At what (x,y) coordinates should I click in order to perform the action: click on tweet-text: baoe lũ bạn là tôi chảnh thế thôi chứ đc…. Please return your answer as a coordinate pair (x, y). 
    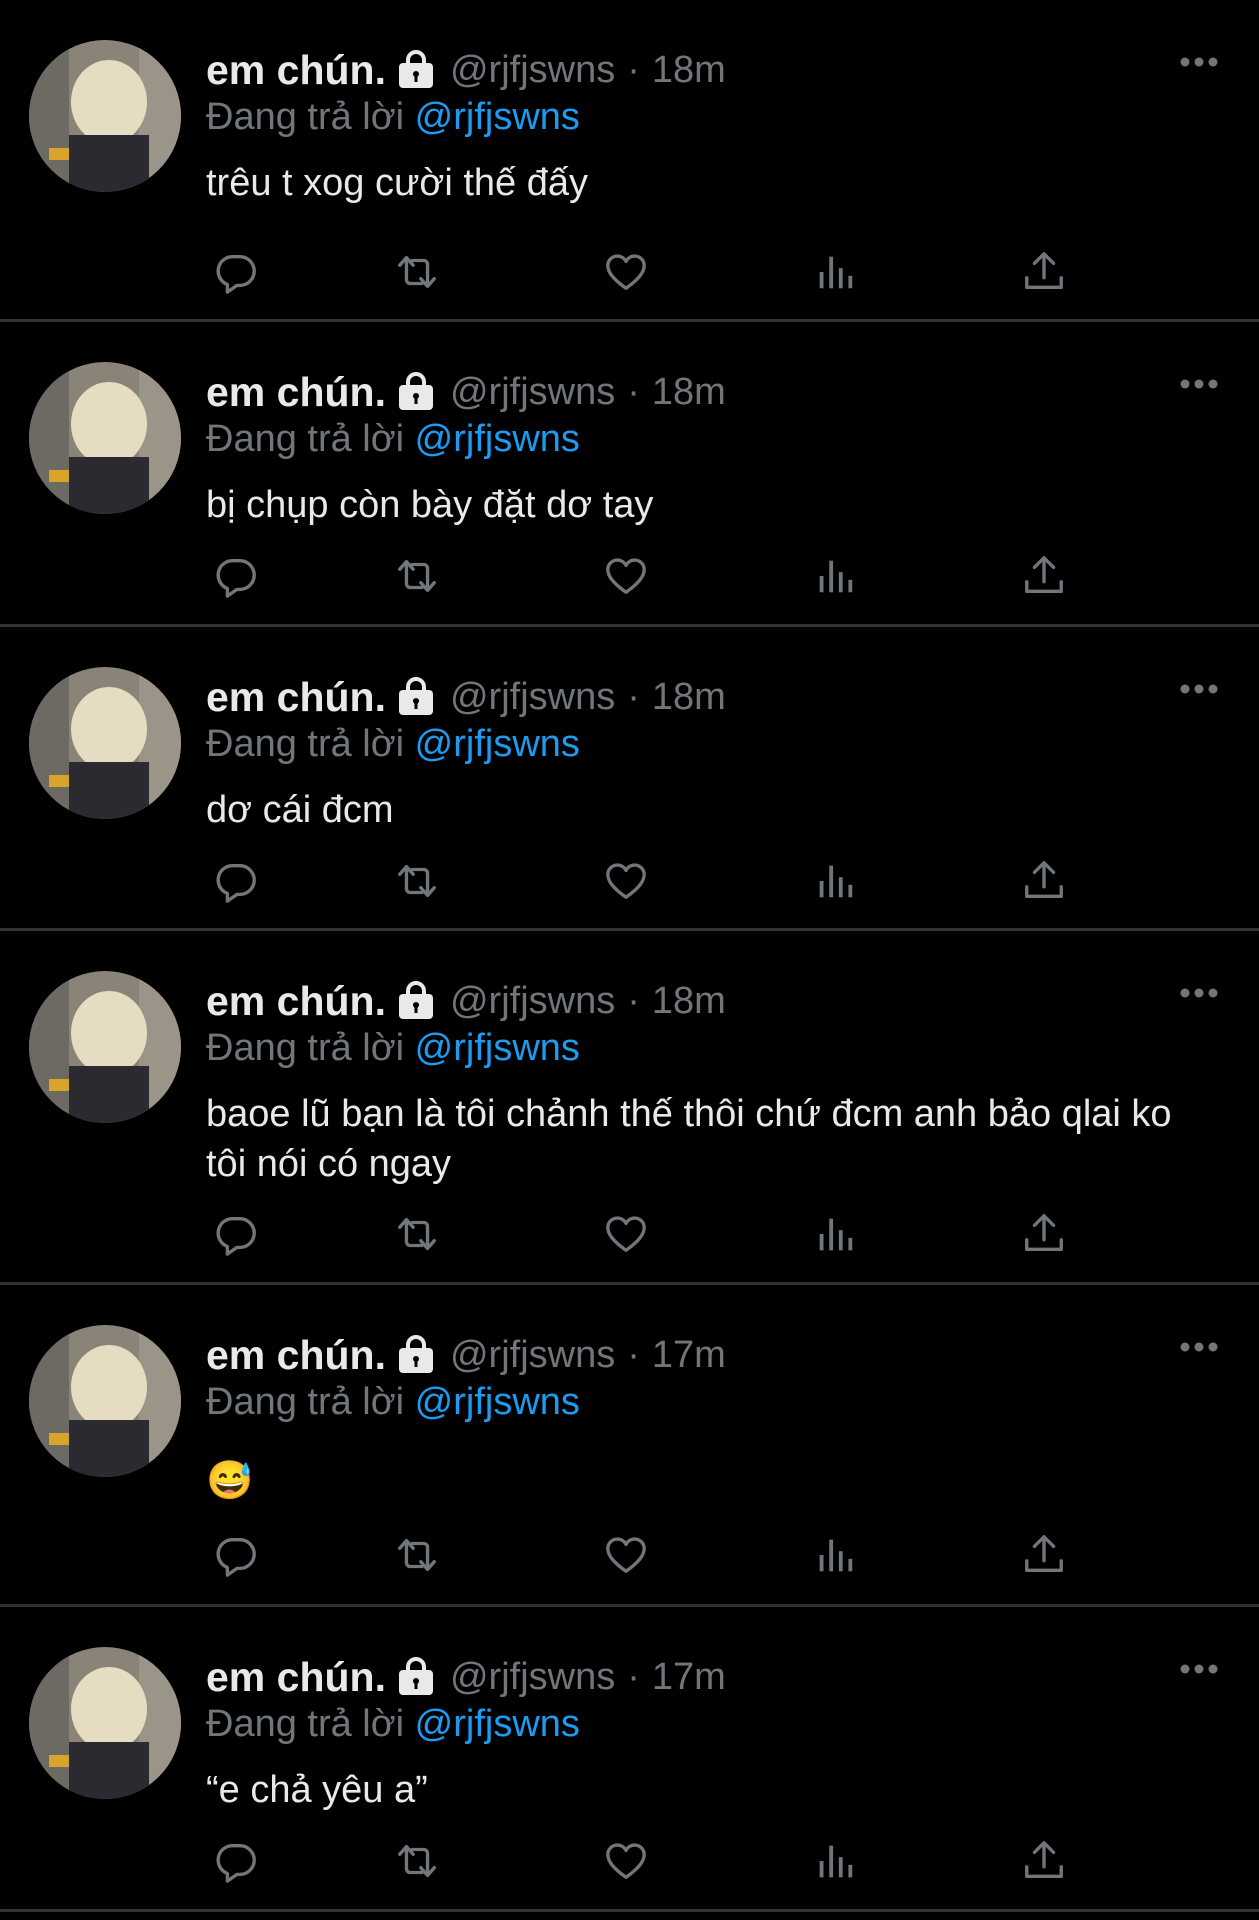
    Looking at the image, I should click on (689, 1139).